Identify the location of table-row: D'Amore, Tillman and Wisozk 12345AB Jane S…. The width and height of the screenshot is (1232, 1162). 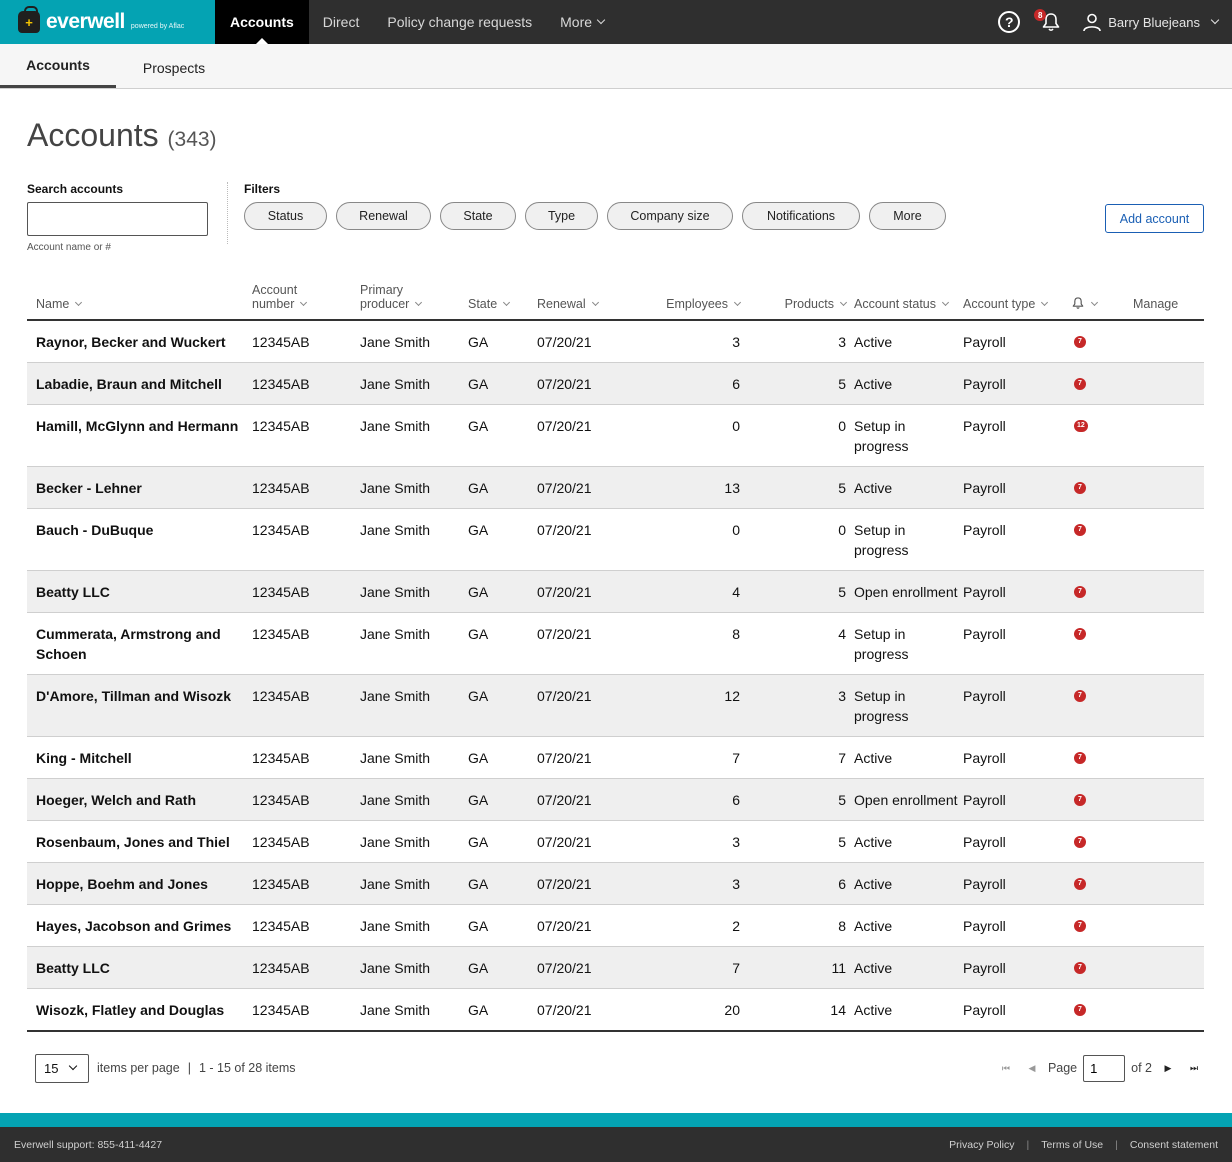
(615, 705).